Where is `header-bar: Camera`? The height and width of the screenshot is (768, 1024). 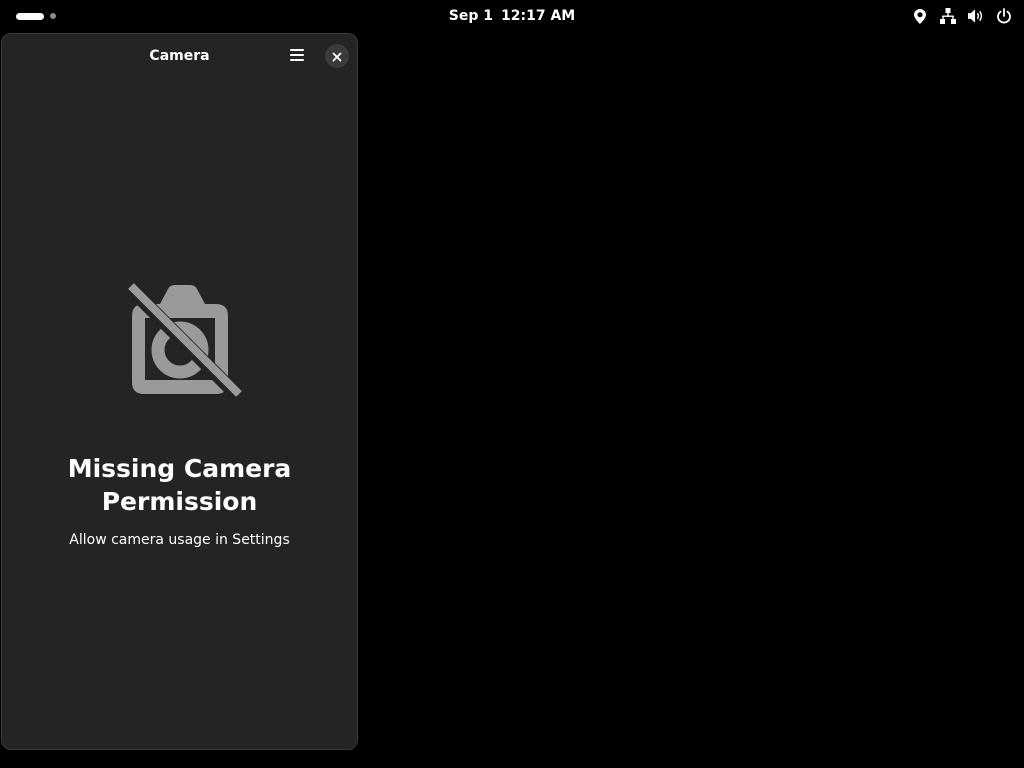
header-bar: Camera is located at coordinates (179, 56).